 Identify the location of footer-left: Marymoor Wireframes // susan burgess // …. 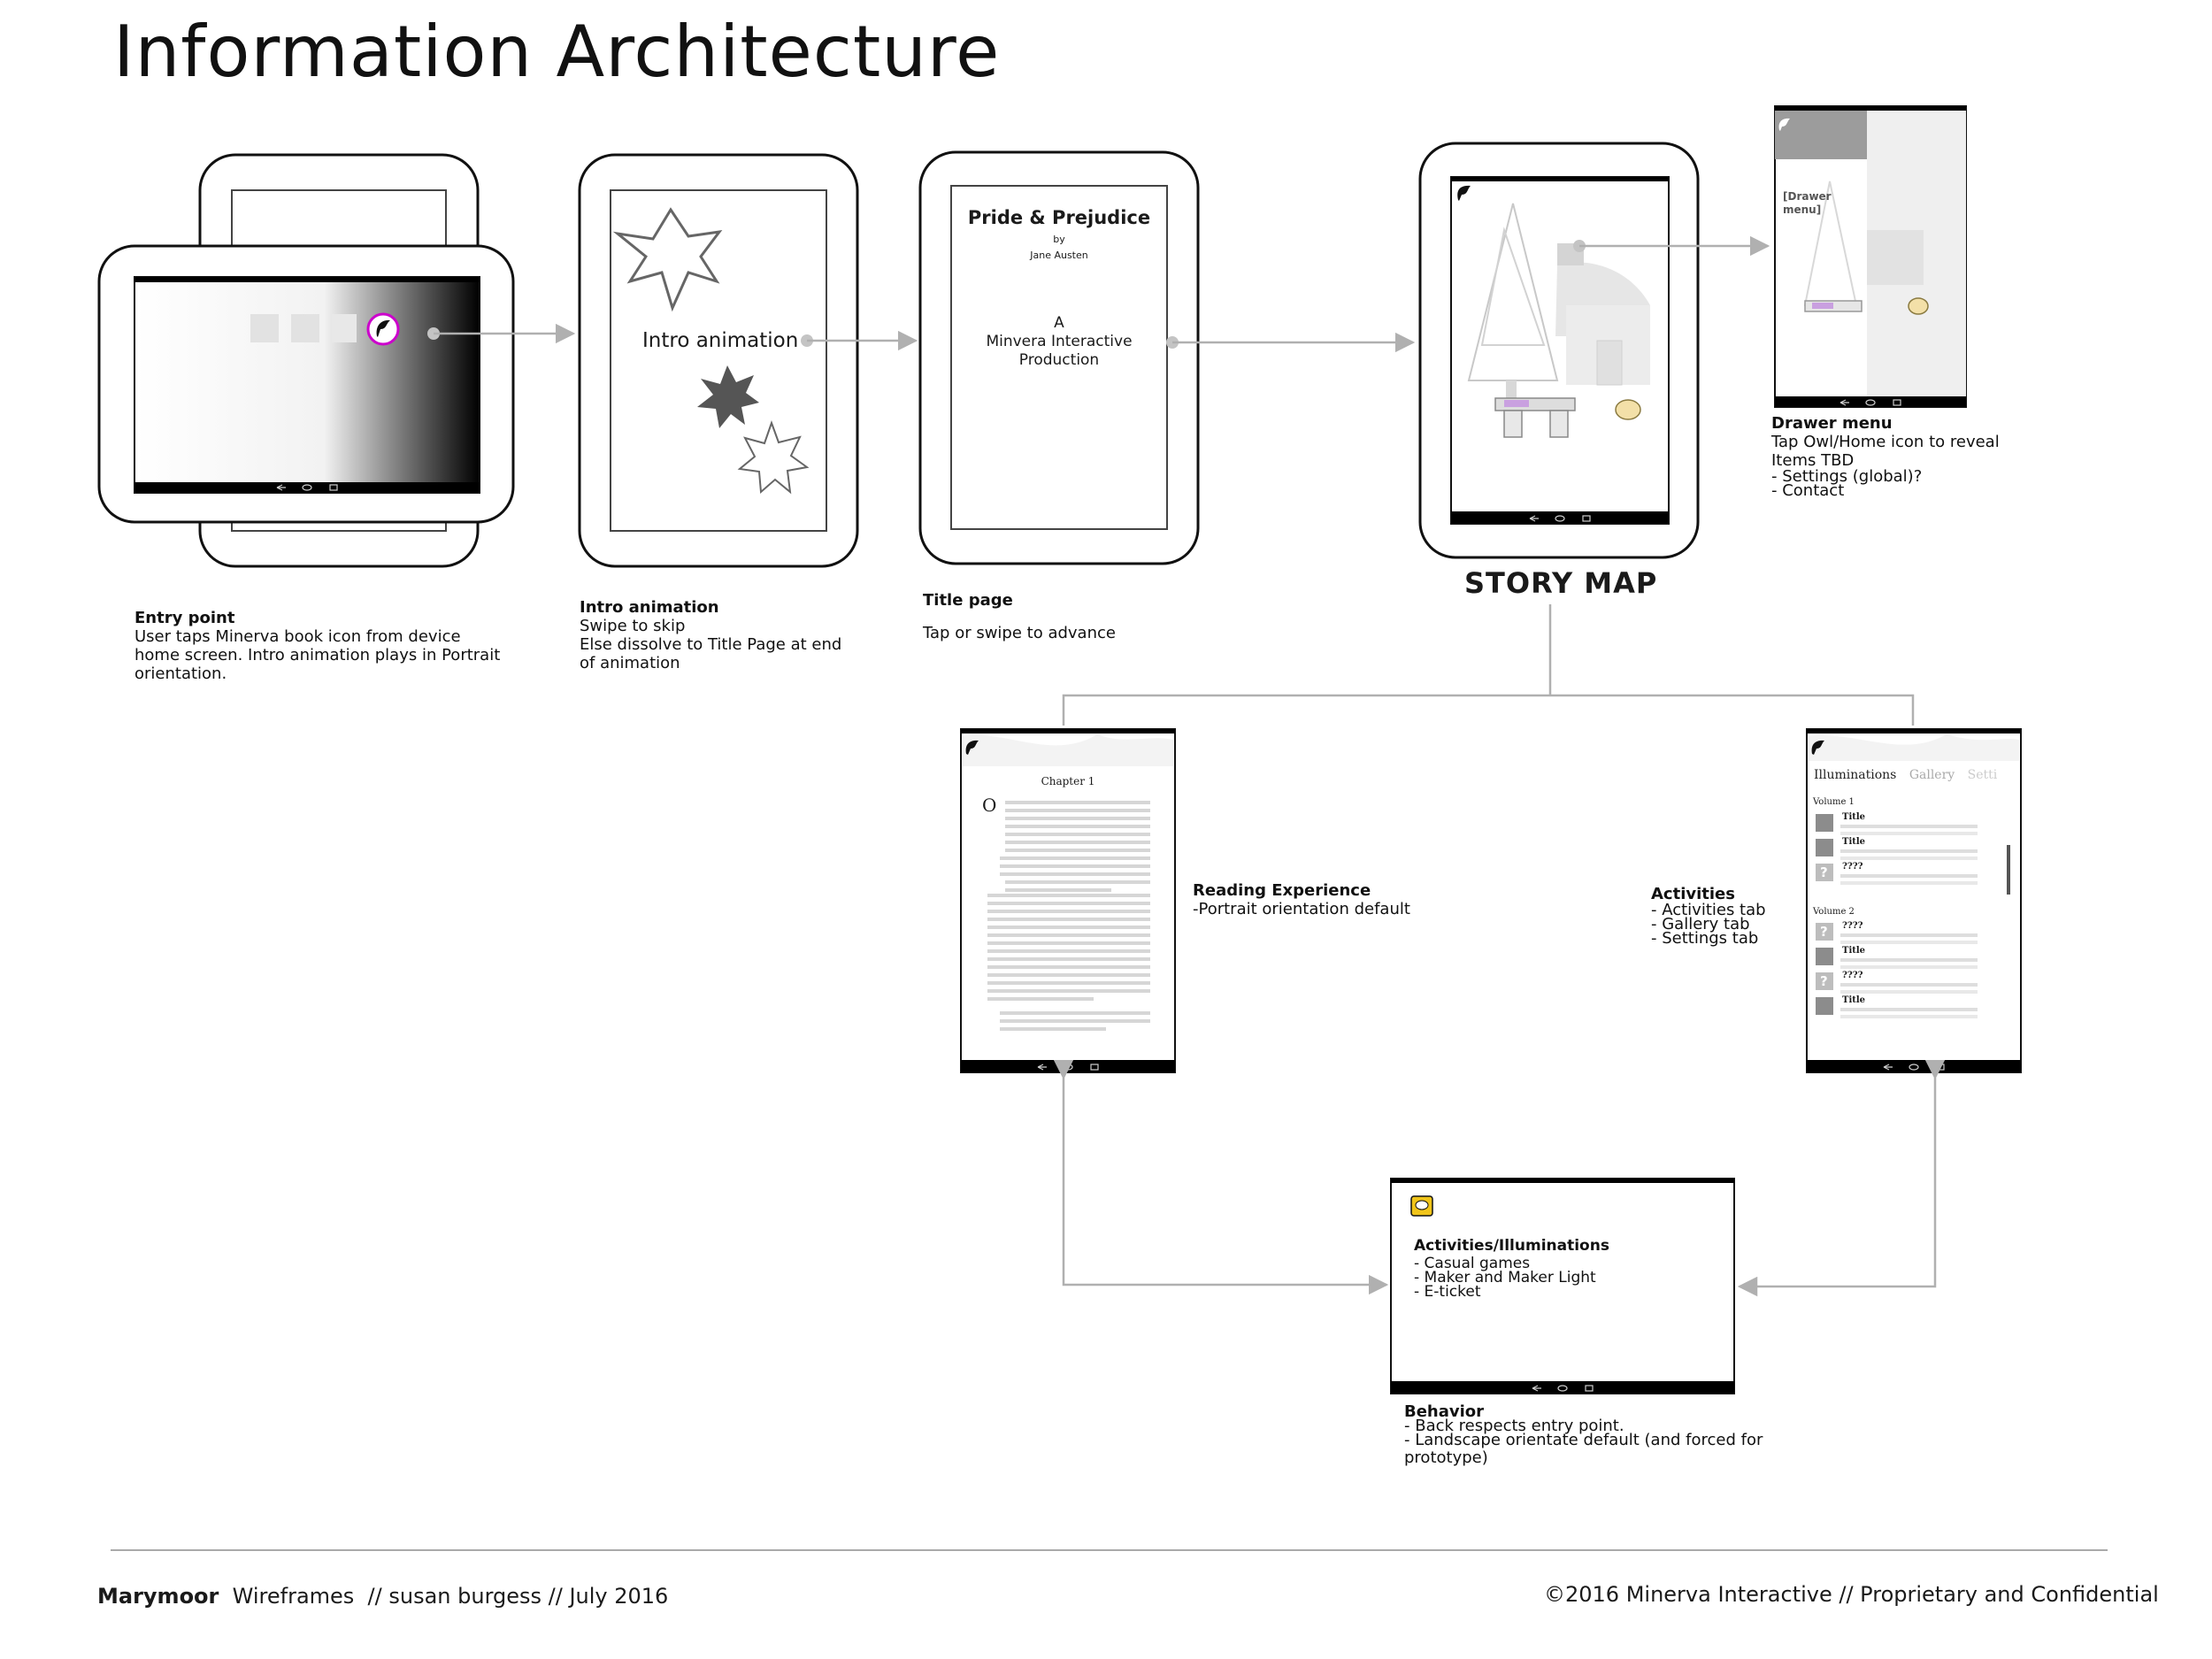
(383, 1597).